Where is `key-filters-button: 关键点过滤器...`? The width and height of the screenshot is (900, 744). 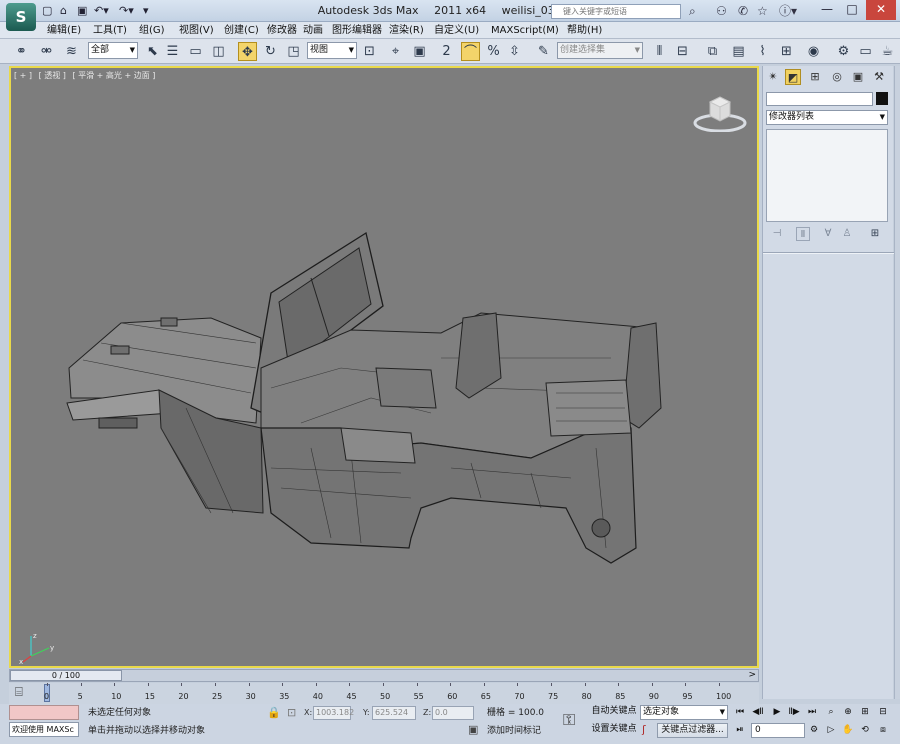 key-filters-button: 关键点过滤器... is located at coordinates (692, 730).